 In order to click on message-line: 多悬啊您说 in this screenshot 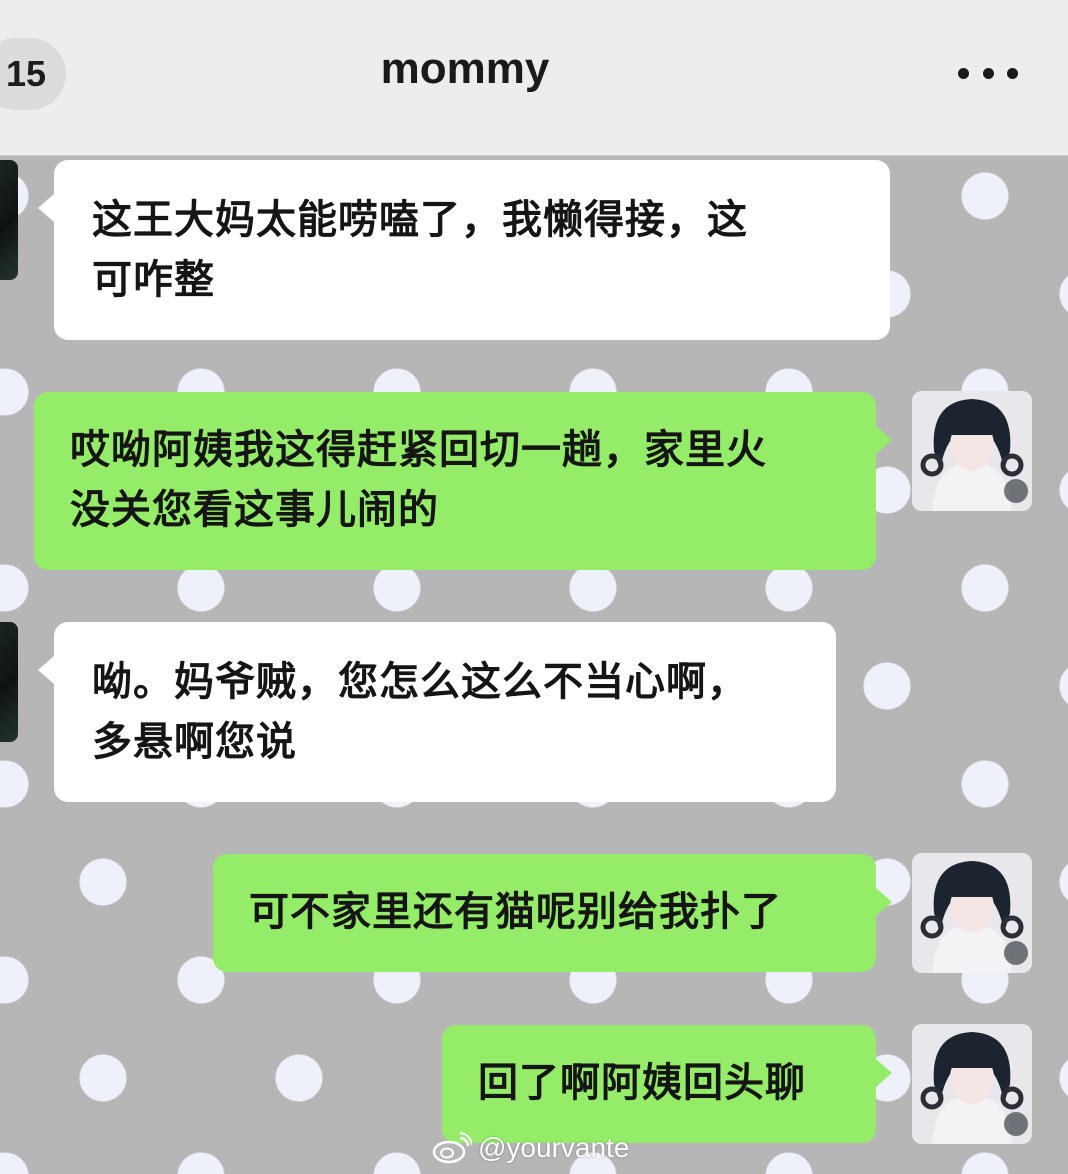, I will do `click(194, 742)`.